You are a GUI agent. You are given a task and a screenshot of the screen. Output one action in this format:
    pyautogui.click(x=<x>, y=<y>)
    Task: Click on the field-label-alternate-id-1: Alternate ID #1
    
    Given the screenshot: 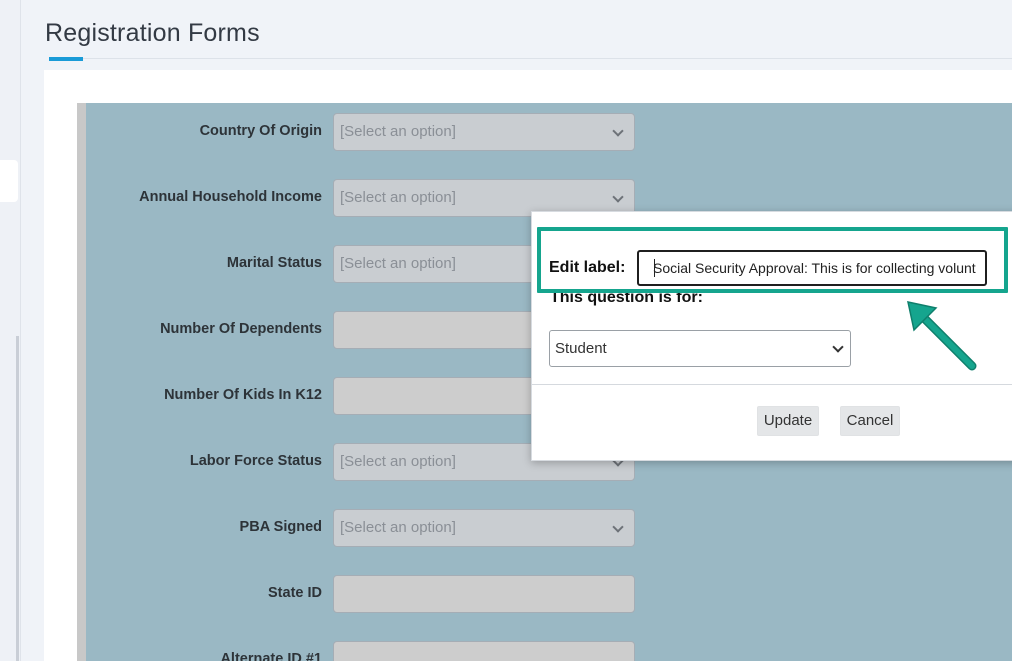 What is the action you would take?
    pyautogui.click(x=271, y=656)
    